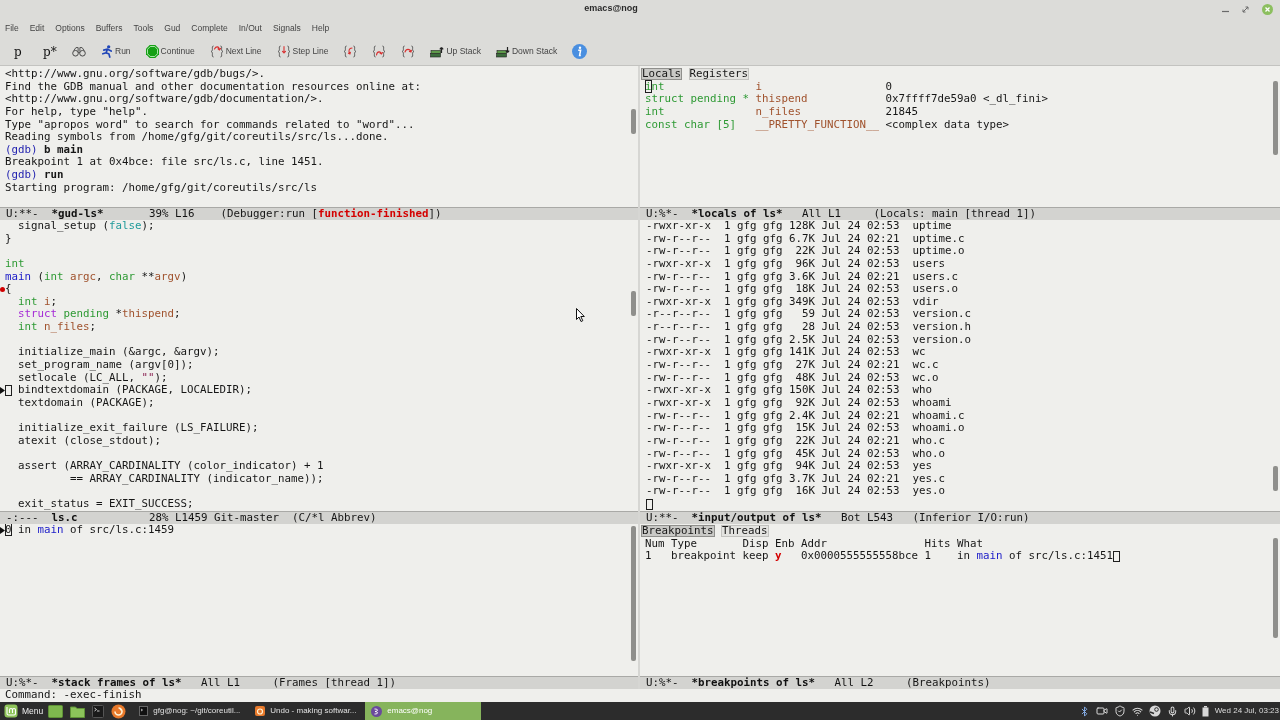 The width and height of the screenshot is (1280, 720). What do you see at coordinates (247, 518) in the screenshot?
I see `vc-branch: Git-master` at bounding box center [247, 518].